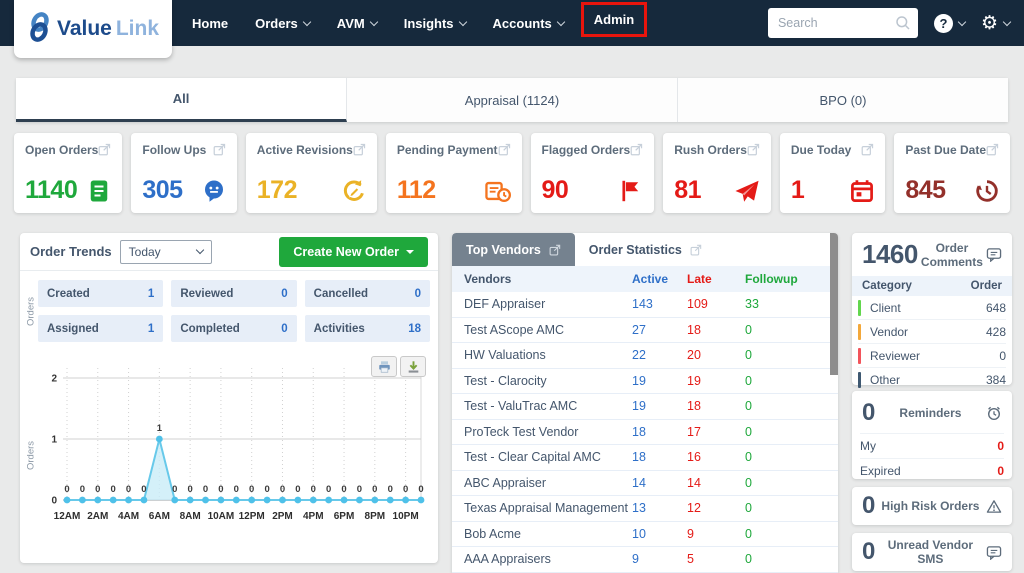 Image resolution: width=1024 pixels, height=573 pixels. Describe the element at coordinates (492, 533) in the screenshot. I see `vendor-name-cell: Bob Acme` at that location.